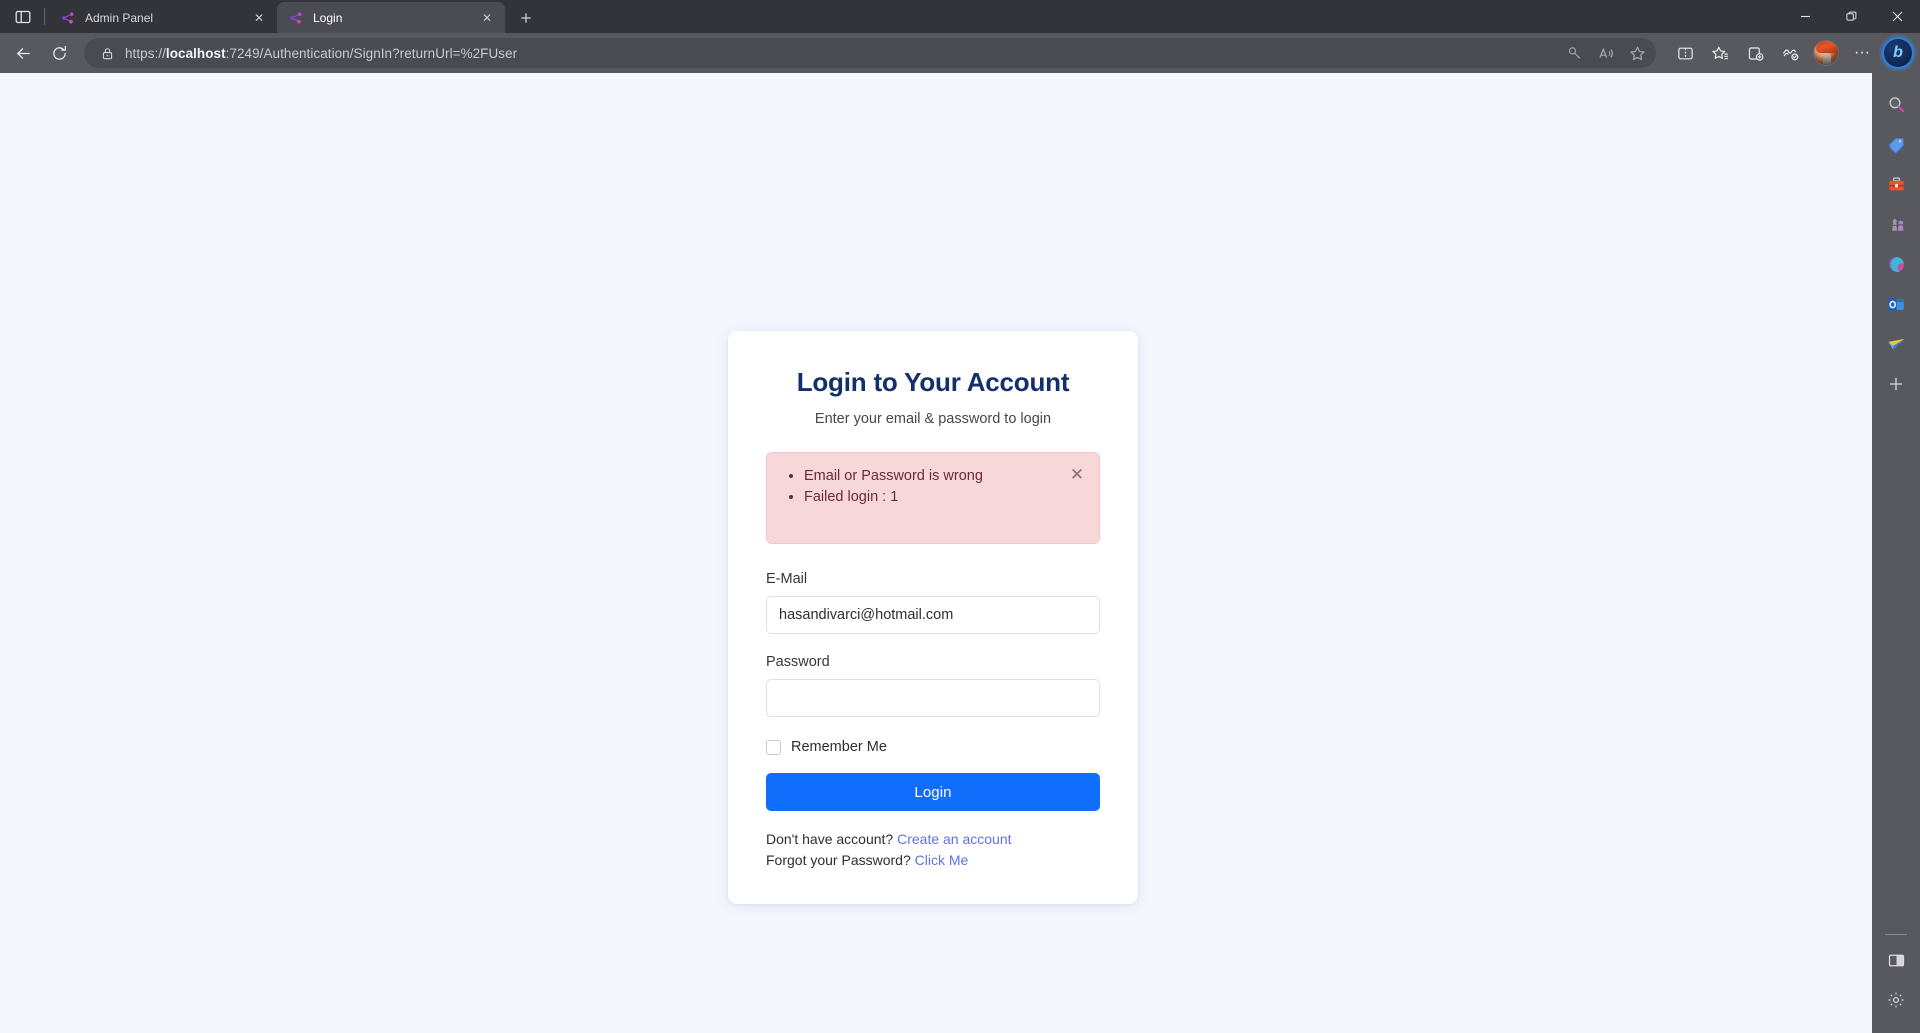 This screenshot has width=1920, height=1033. What do you see at coordinates (1896, 1000) in the screenshot?
I see `sidebar-settings-gear-icon` at bounding box center [1896, 1000].